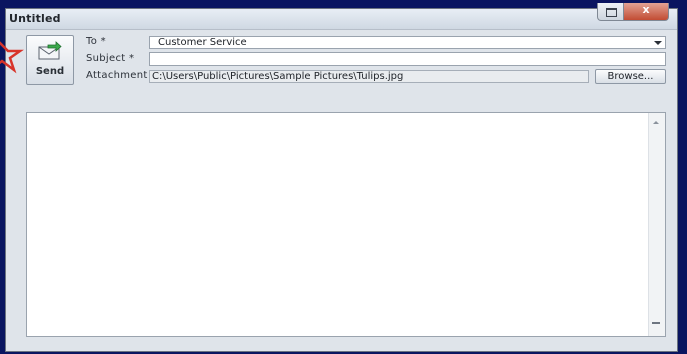 Image resolution: width=687 pixels, height=354 pixels. I want to click on window-controls: x, so click(633, 12).